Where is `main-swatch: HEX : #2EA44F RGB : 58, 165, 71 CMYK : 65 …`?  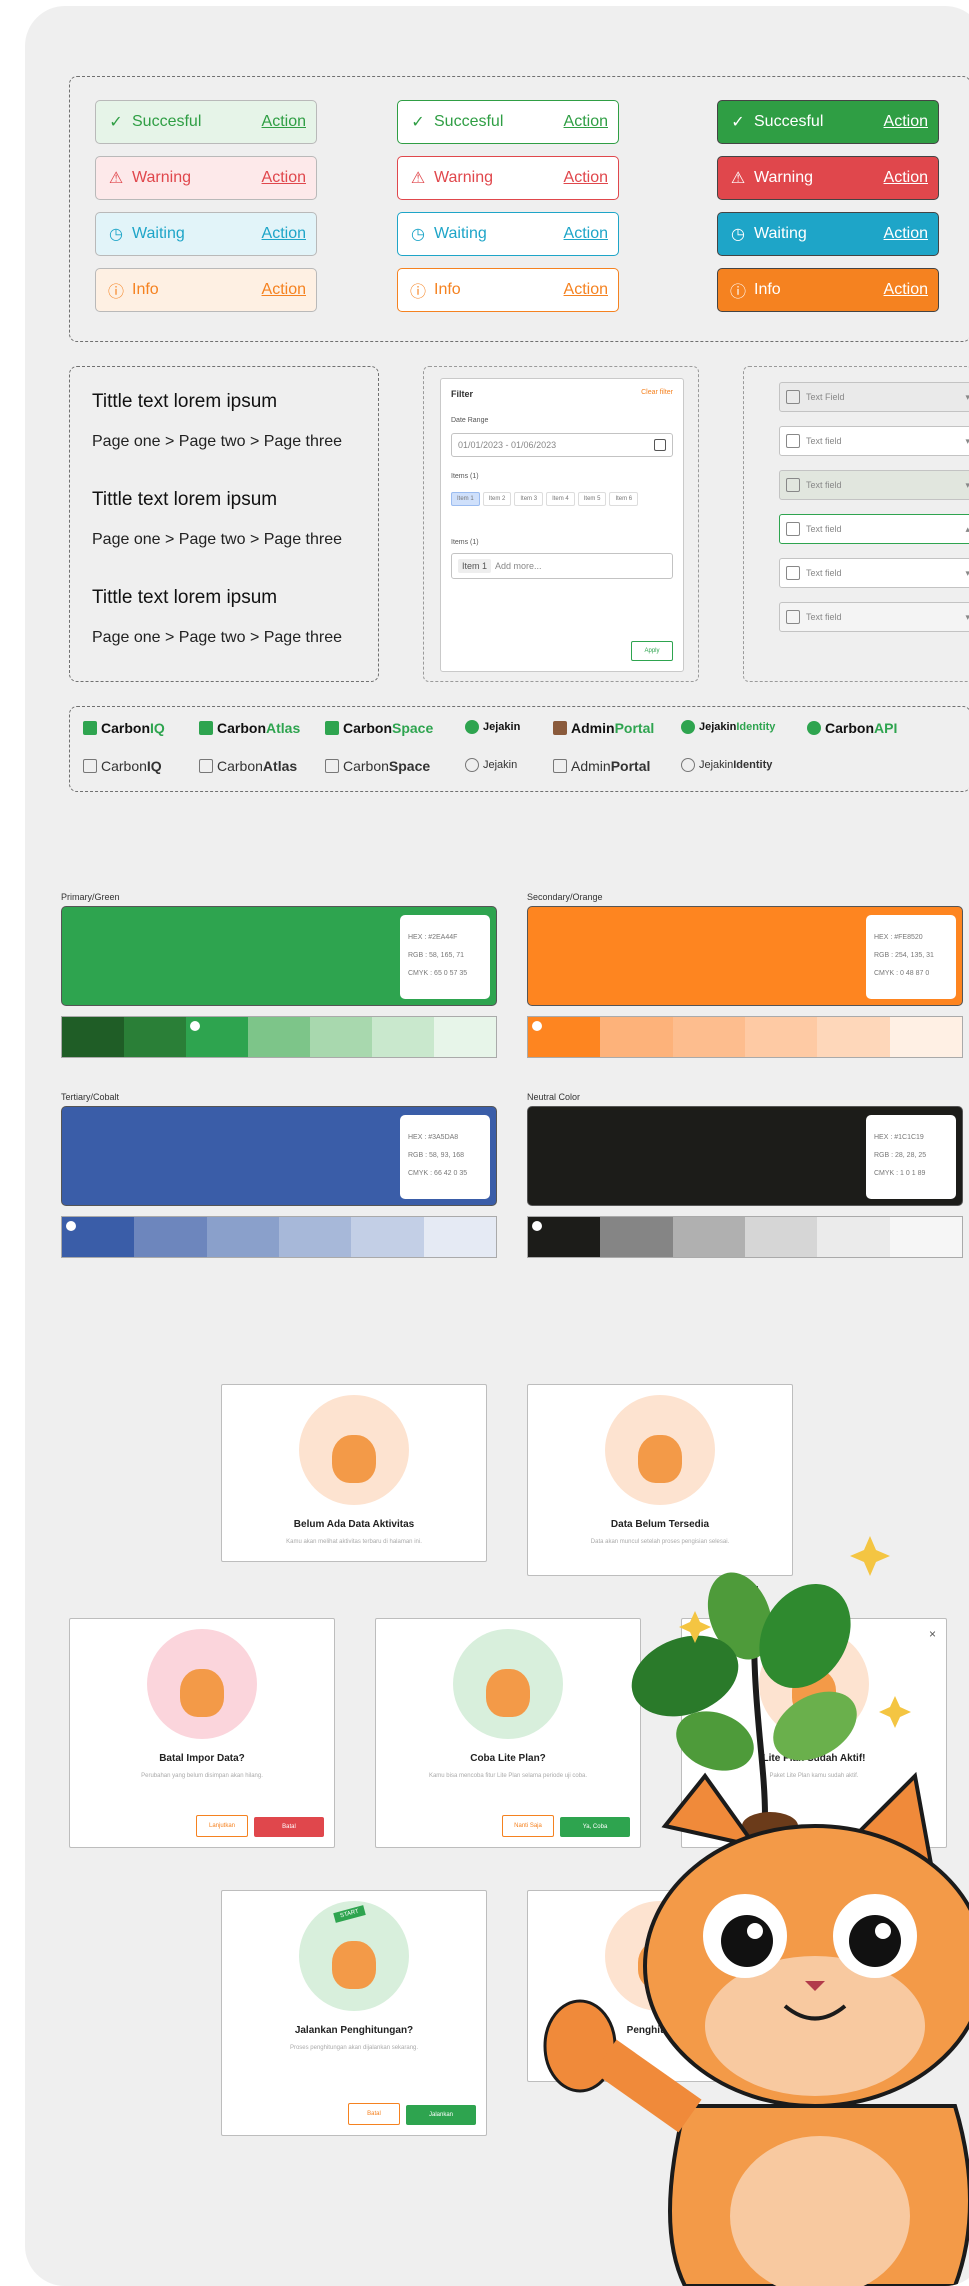
main-swatch: HEX : #2EA44F RGB : 58, 165, 71 CMYK : 65 … is located at coordinates (279, 956).